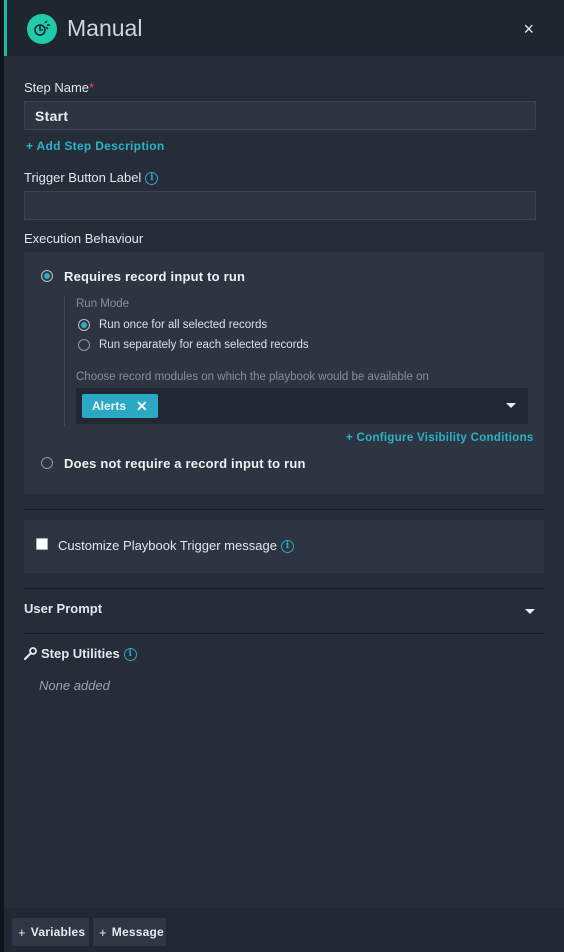 The height and width of the screenshot is (952, 564). What do you see at coordinates (528, 29) in the screenshot?
I see `close-button: ×` at bounding box center [528, 29].